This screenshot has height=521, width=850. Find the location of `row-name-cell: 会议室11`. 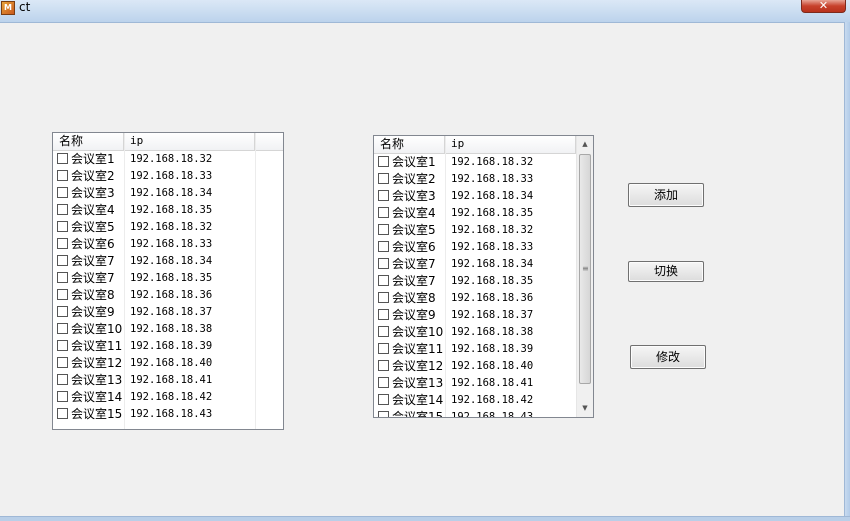

row-name-cell: 会议室11 is located at coordinates (409, 348).